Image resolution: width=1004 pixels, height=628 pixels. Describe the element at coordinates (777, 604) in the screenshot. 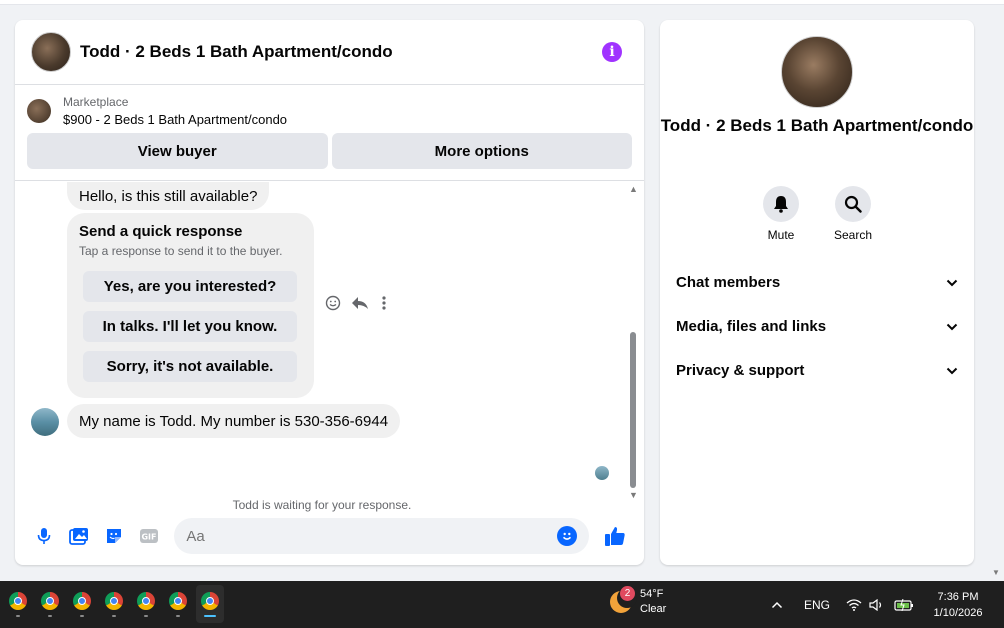

I see `chevron-up-icon` at that location.